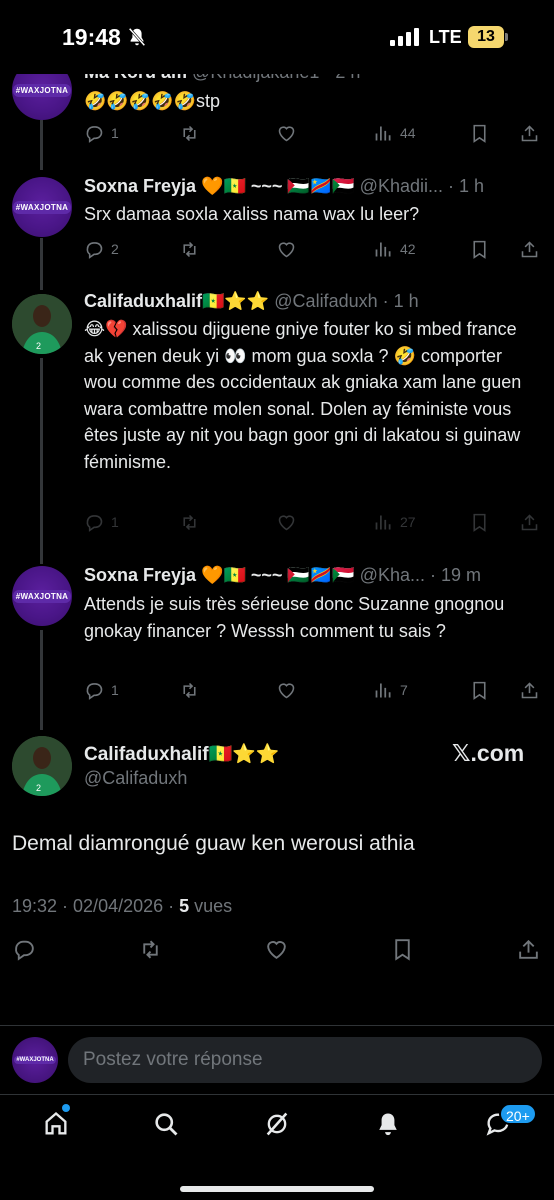  Describe the element at coordinates (277, 1189) in the screenshot. I see `home-indicator` at that location.